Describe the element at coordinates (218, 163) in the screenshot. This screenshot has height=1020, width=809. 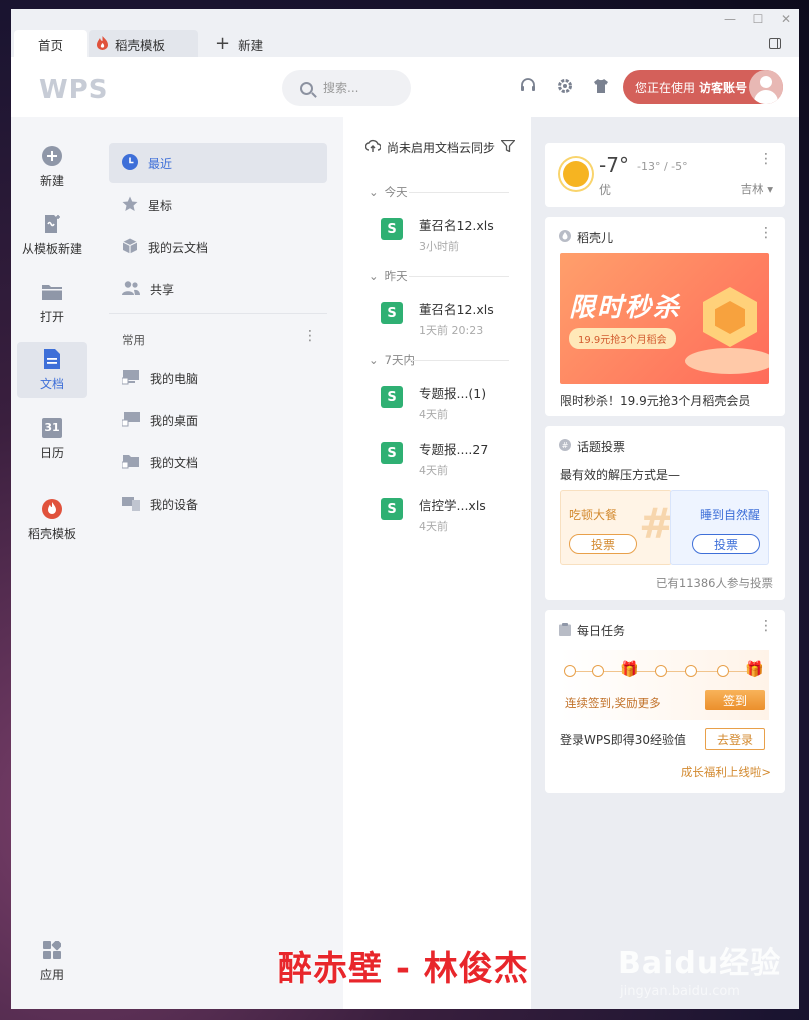
I see `nav-recent: 最近` at that location.